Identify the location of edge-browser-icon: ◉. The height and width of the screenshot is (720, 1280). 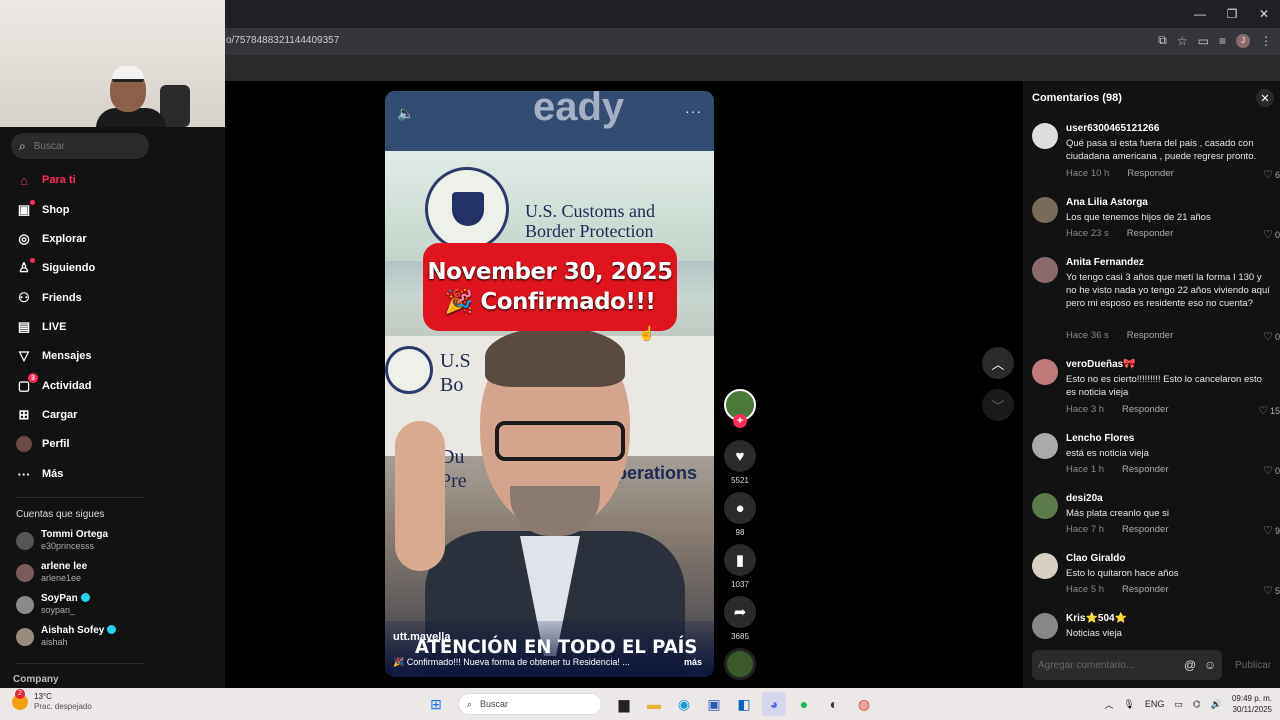
(684, 704).